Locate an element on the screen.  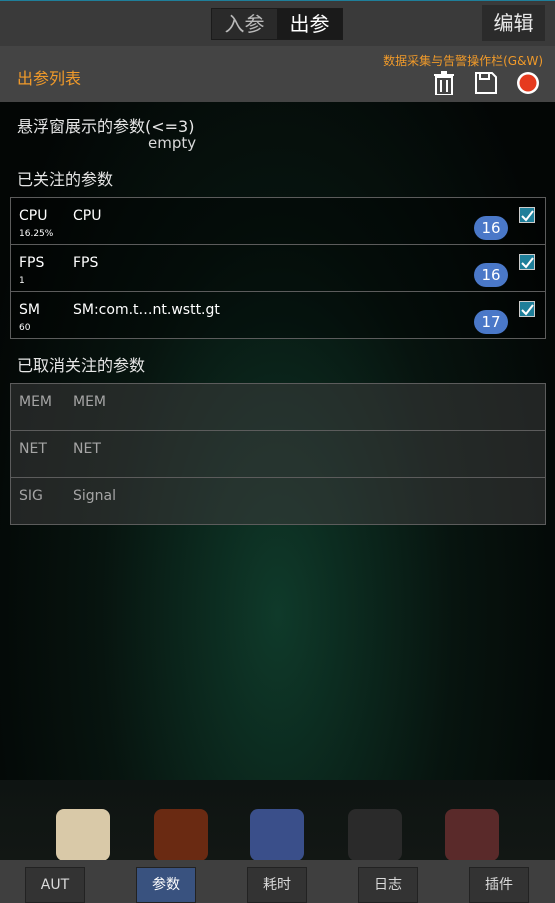
tab-input-params: 入参 is located at coordinates (244, 24).